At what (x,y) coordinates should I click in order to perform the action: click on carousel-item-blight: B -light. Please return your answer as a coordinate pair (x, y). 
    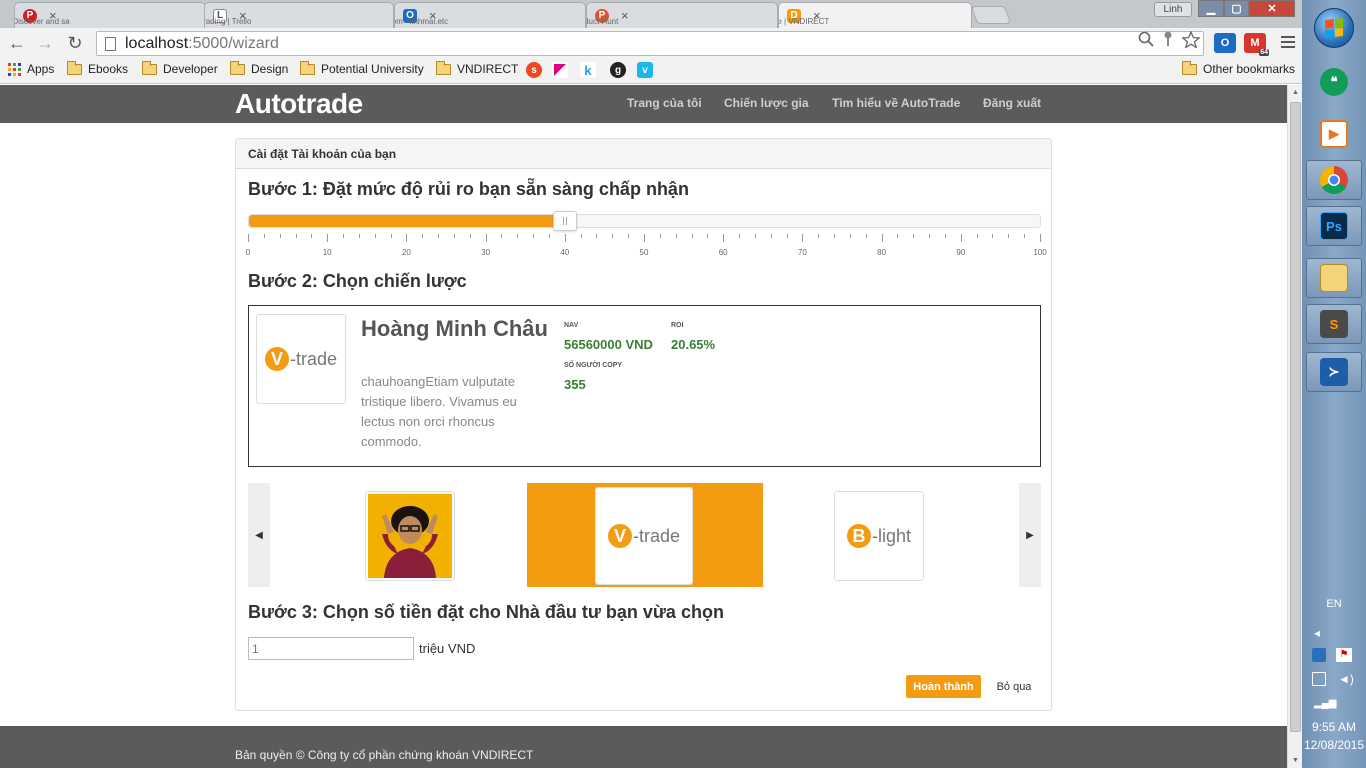
    Looking at the image, I should click on (879, 536).